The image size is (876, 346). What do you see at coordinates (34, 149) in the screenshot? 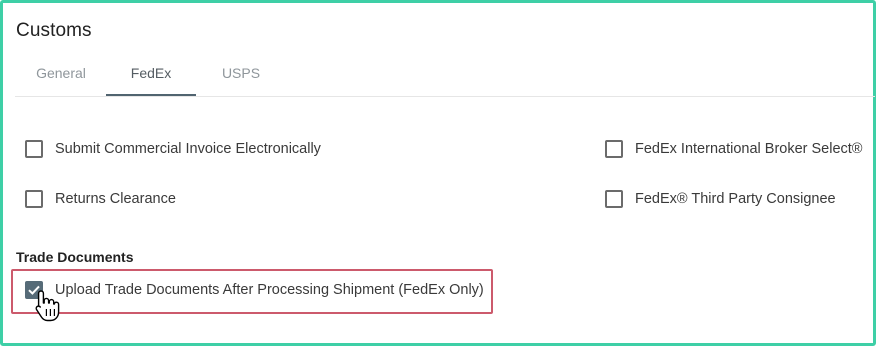
I see `submit-invoice-checkbox` at bounding box center [34, 149].